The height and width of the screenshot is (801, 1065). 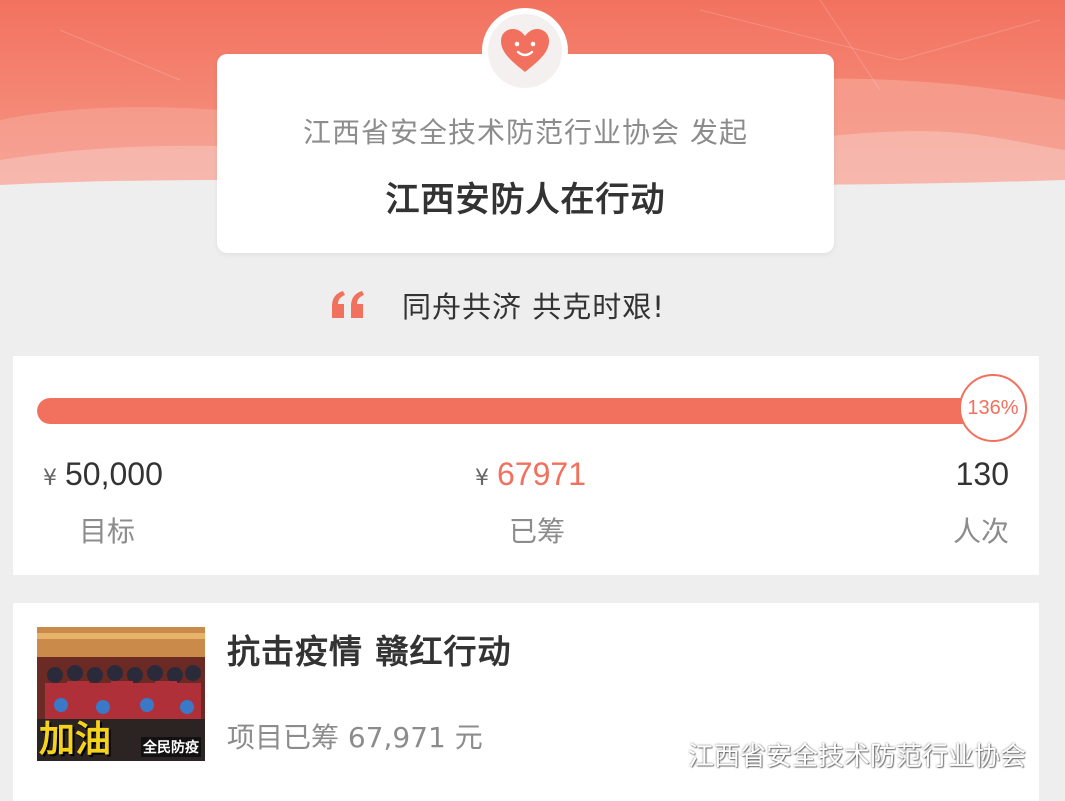 I want to click on wechat-icon, so click(x=659, y=753).